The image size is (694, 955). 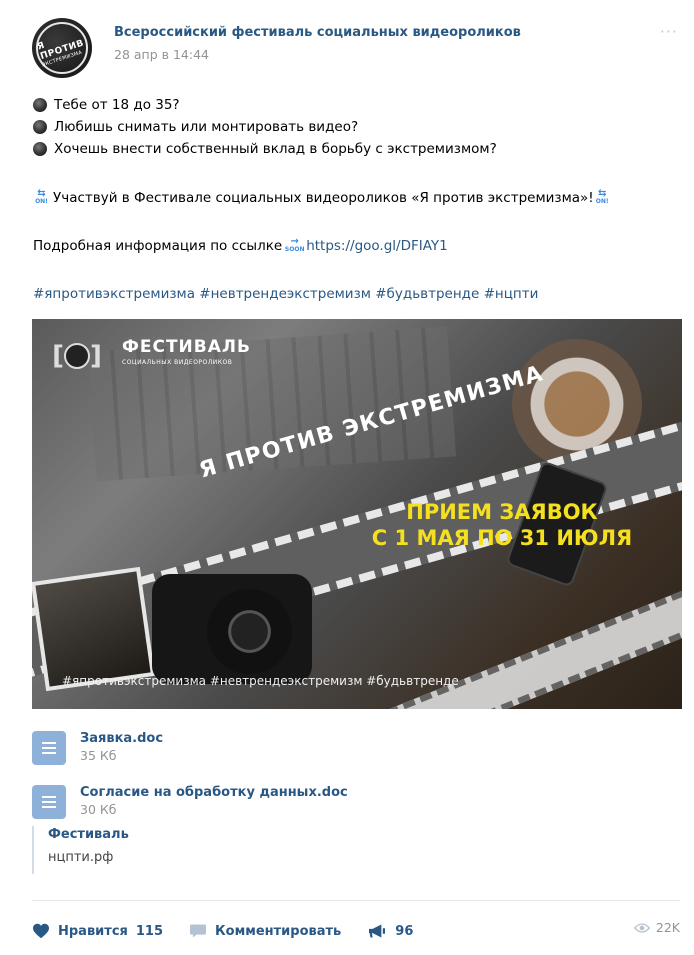 I want to click on share-count: 96, so click(x=404, y=931).